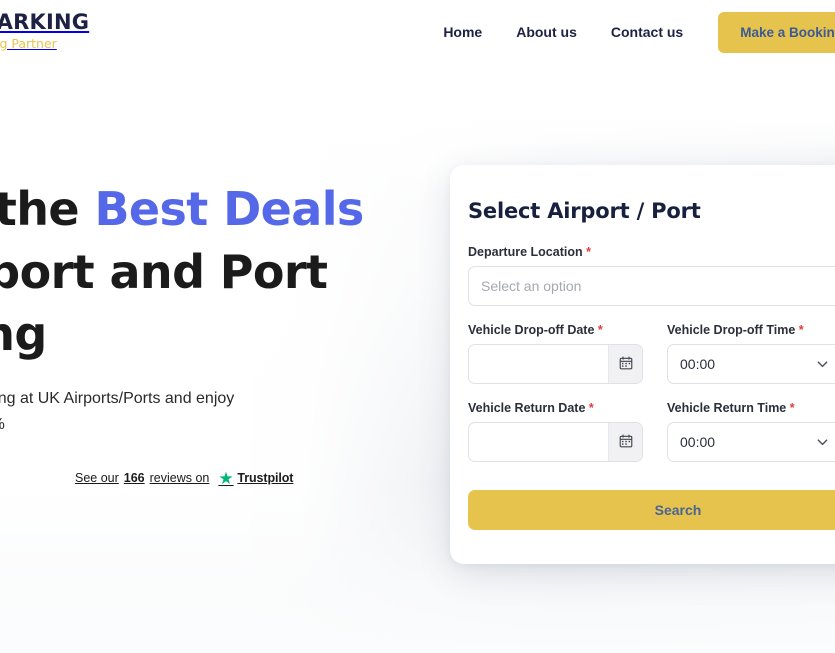  Describe the element at coordinates (97, 477) in the screenshot. I see `trustpilot-prefix-label: See our` at that location.